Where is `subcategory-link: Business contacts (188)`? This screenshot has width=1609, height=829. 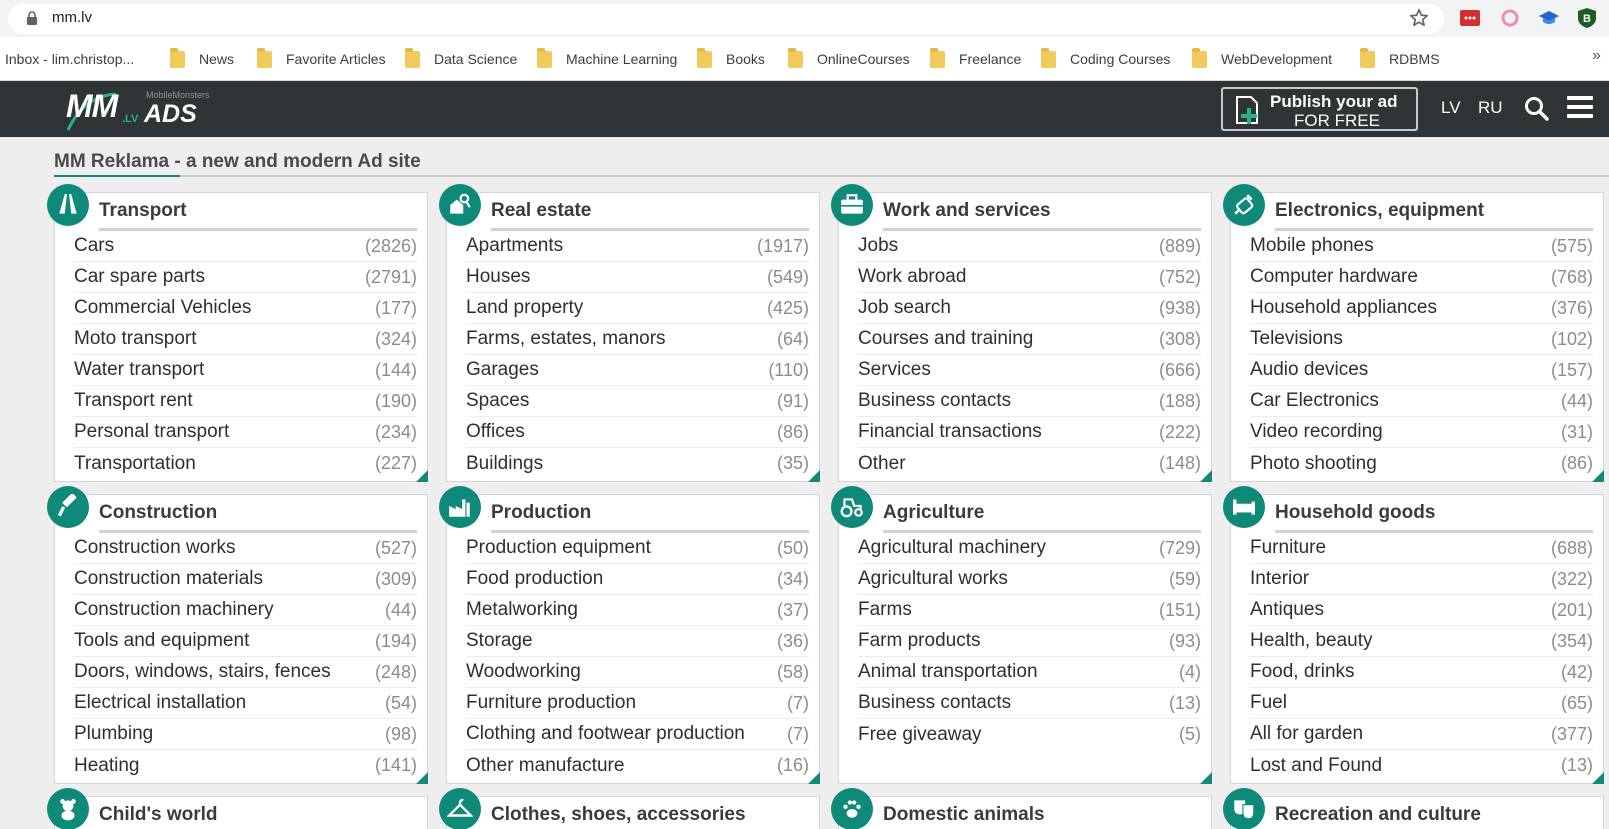 subcategory-link: Business contacts (188) is located at coordinates (1029, 401).